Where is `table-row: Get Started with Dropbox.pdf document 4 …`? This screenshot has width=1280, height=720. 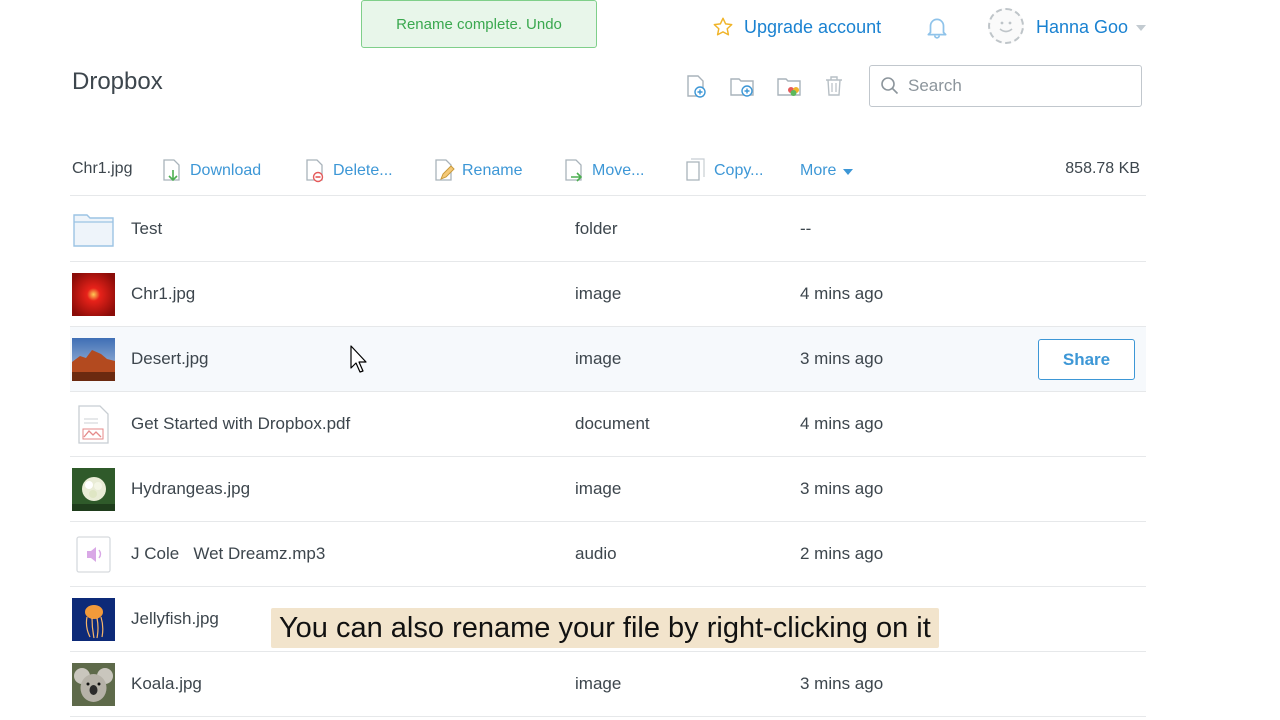 table-row: Get Started with Dropbox.pdf document 4 … is located at coordinates (608, 424).